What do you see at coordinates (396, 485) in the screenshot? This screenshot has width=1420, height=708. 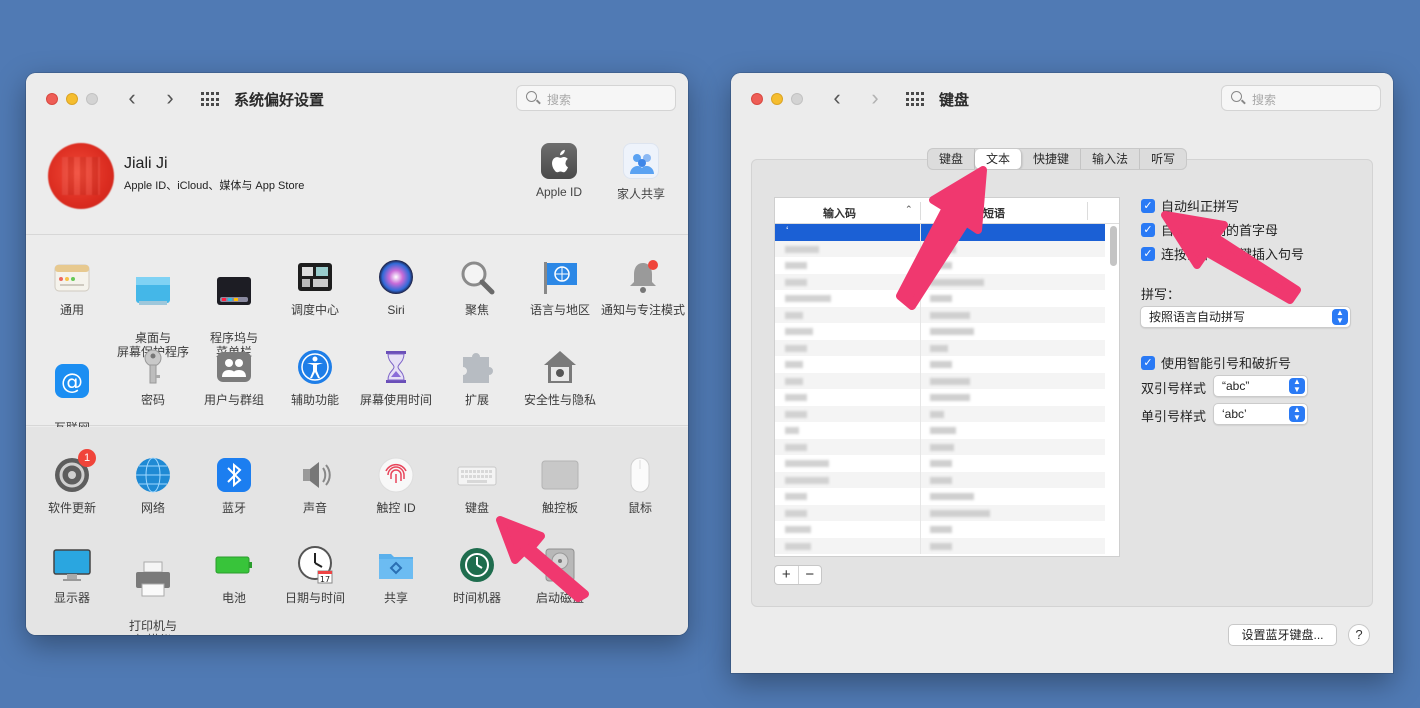 I see `pref-touch-id: 触控 ID` at bounding box center [396, 485].